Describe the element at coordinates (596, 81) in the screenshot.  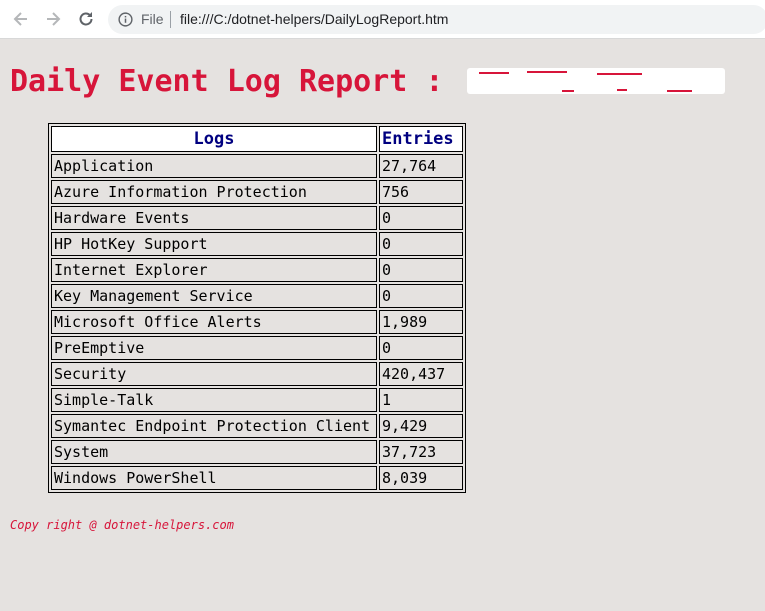
I see `redacted-machine-name` at that location.